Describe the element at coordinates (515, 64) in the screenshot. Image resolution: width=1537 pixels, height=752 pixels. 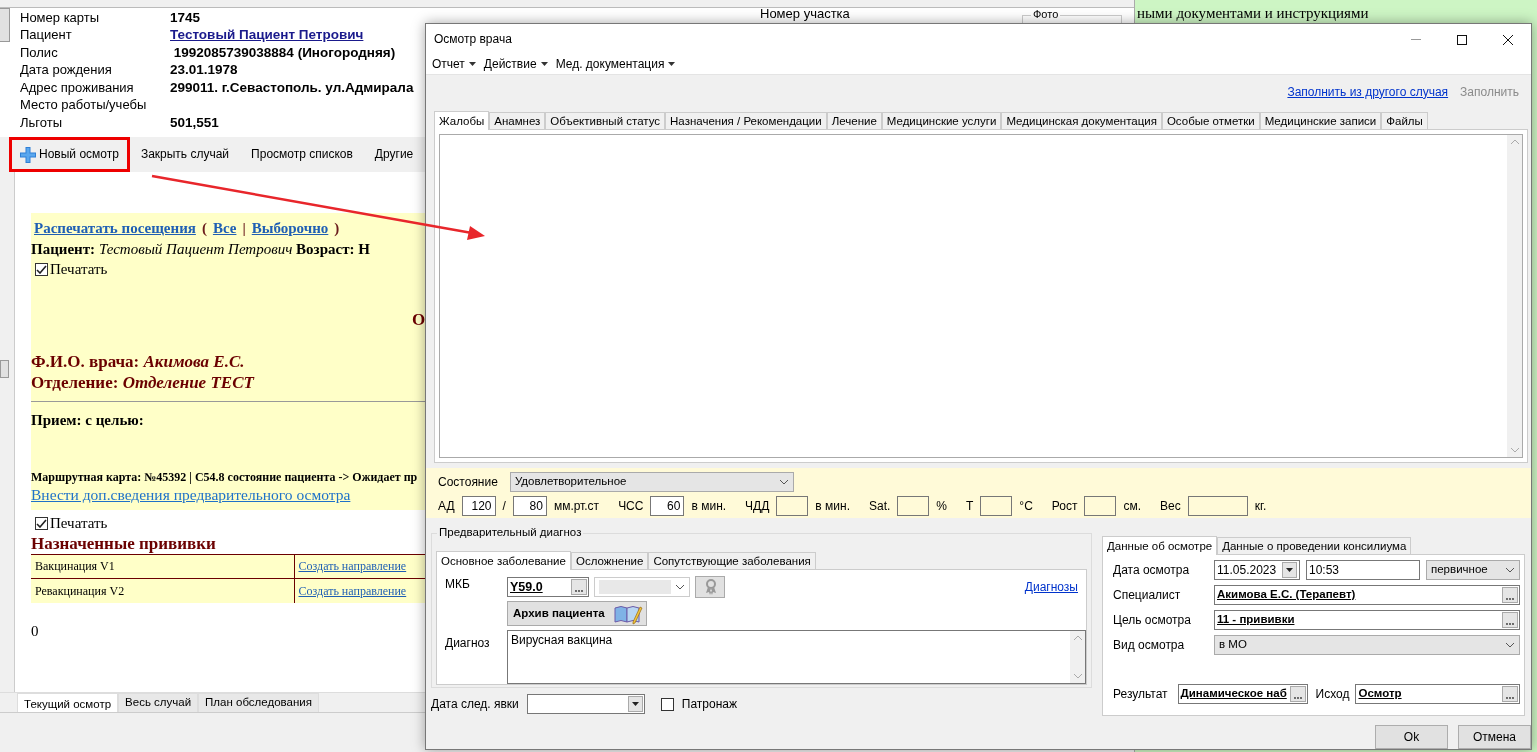
I see `menu-item: Действие` at that location.